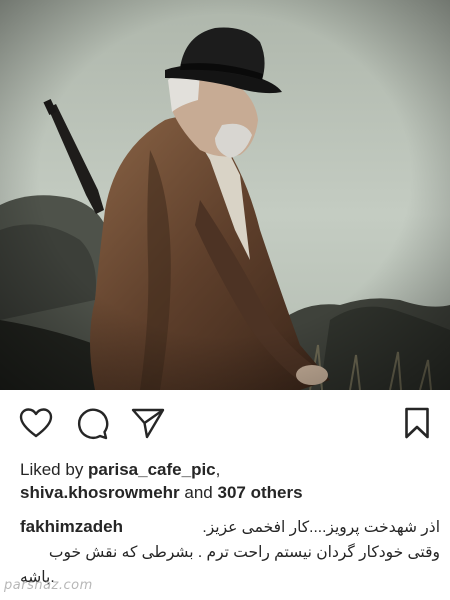 The height and width of the screenshot is (600, 450). What do you see at coordinates (321, 527) in the screenshot?
I see `caption-line-1: اذر شهدخت پرویز....کار افخمی عزیز.` at bounding box center [321, 527].